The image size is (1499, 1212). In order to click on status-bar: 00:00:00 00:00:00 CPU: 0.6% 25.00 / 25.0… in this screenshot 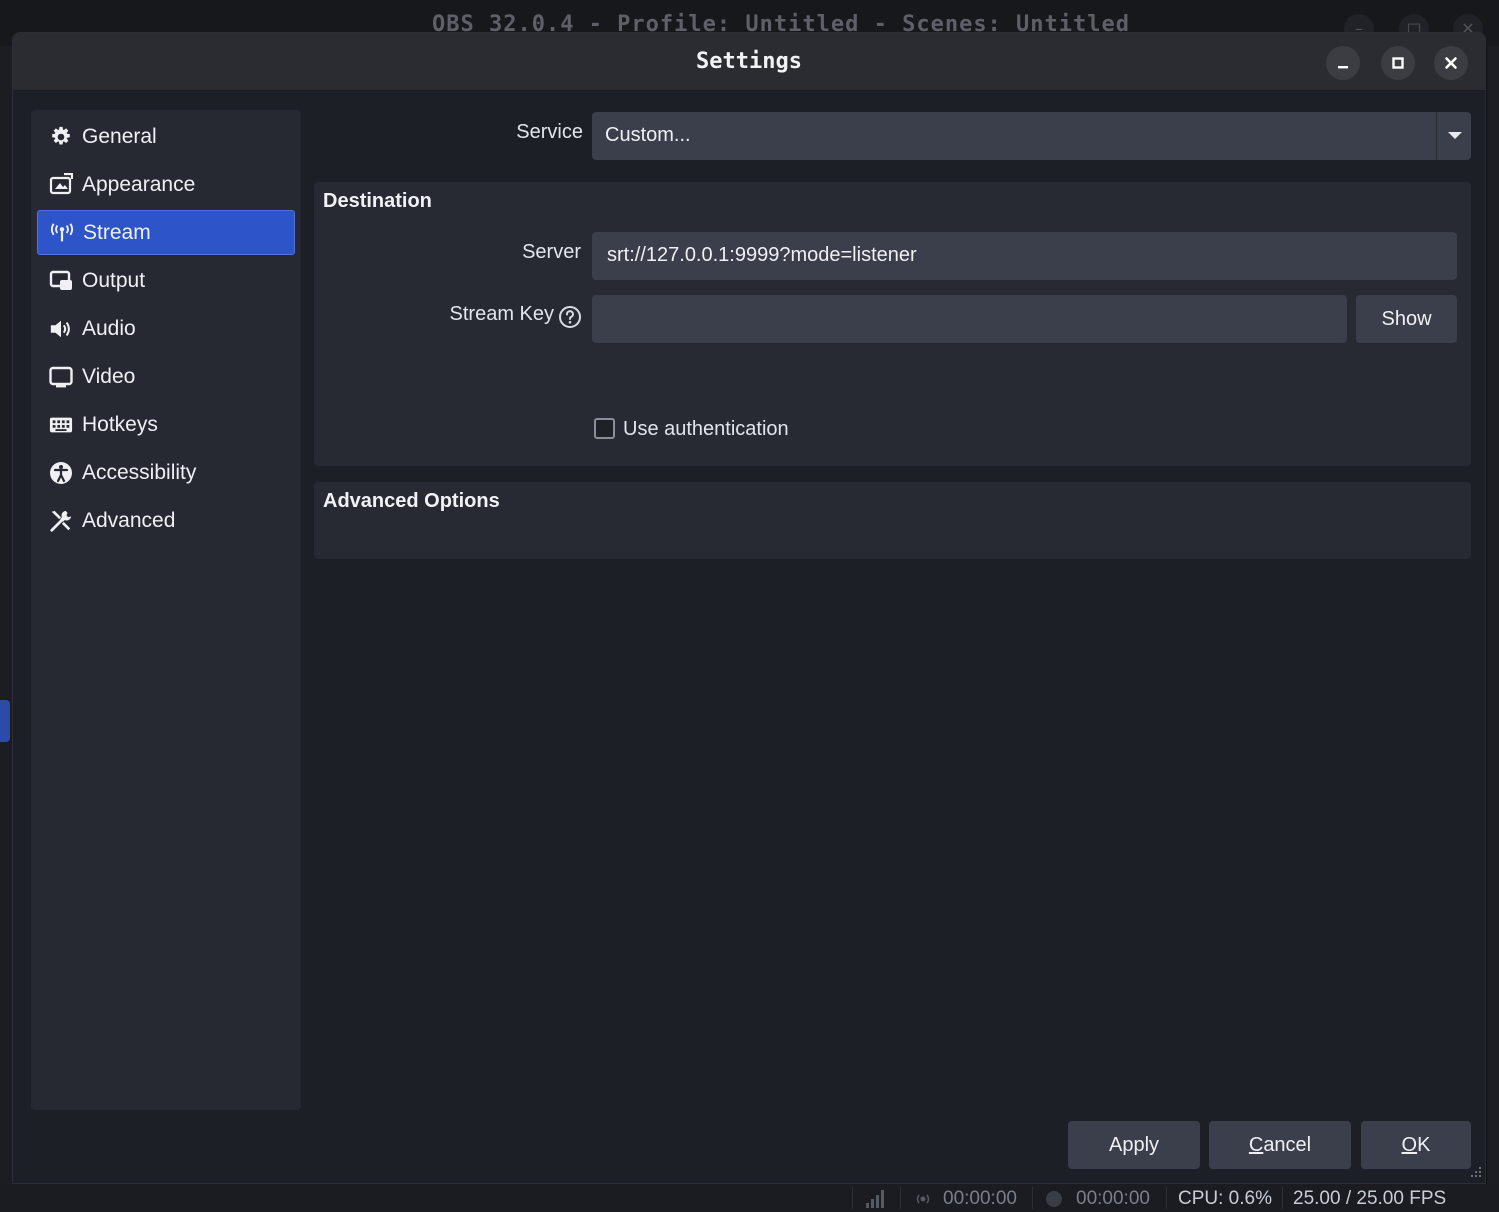, I will do `click(749, 1198)`.